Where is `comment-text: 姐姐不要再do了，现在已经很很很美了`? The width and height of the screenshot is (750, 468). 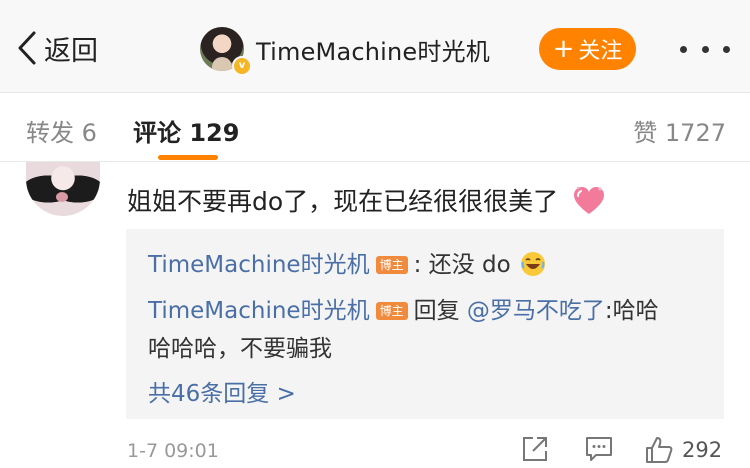
comment-text: 姐姐不要再do了，现在已经很很很美了 is located at coordinates (343, 201).